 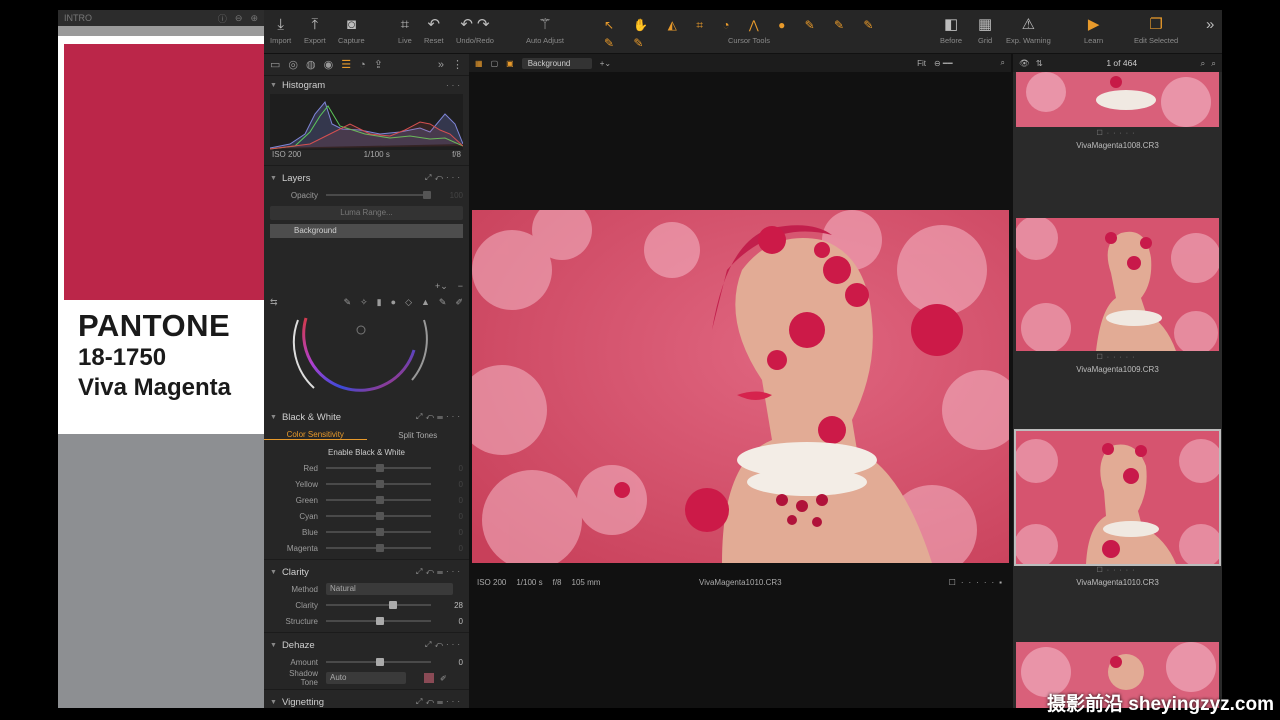 What do you see at coordinates (351, 30) in the screenshot?
I see `capture-button: ◙ Capture` at bounding box center [351, 30].